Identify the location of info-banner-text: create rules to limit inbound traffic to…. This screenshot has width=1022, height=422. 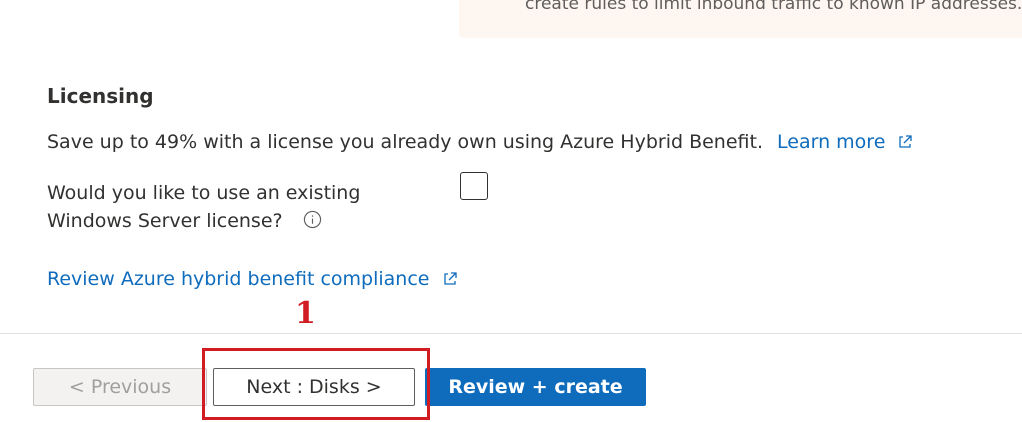
(773, 7).